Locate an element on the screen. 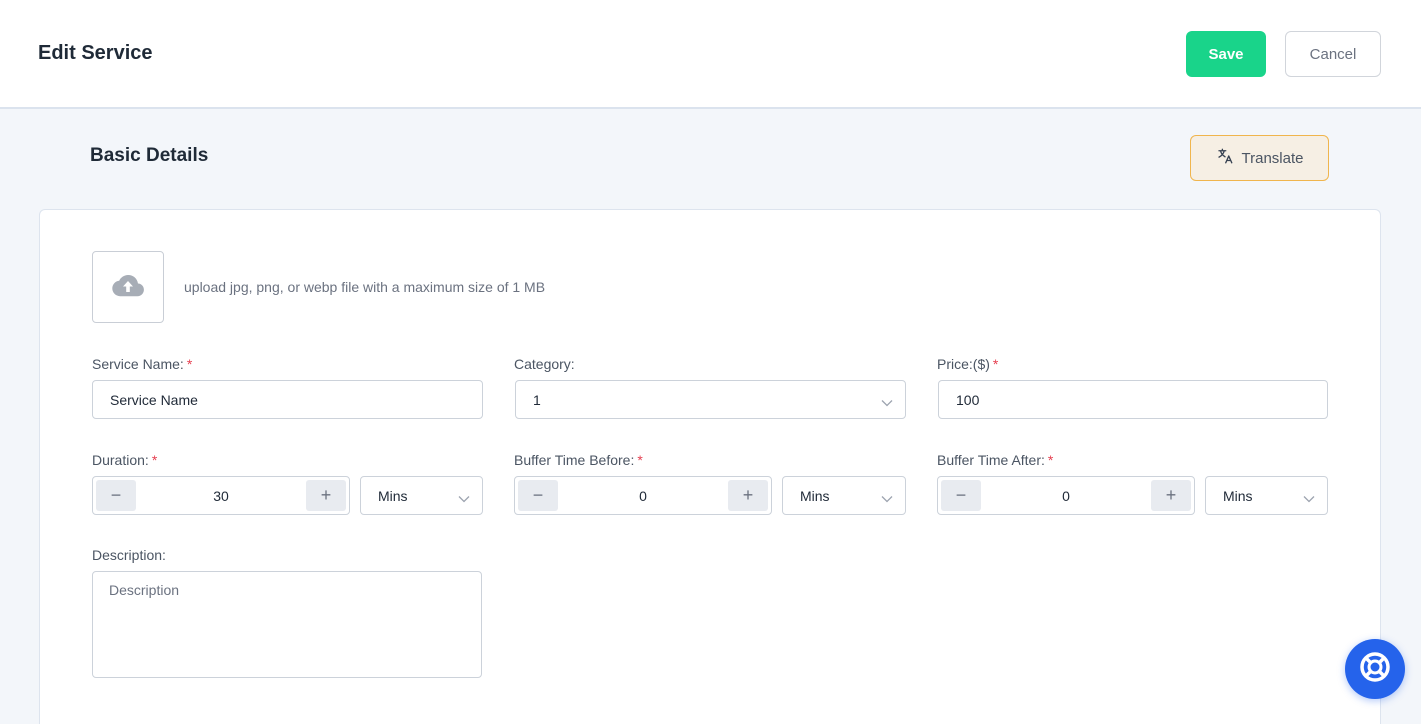 The image size is (1421, 724). duration-decrement-button: − is located at coordinates (116, 495).